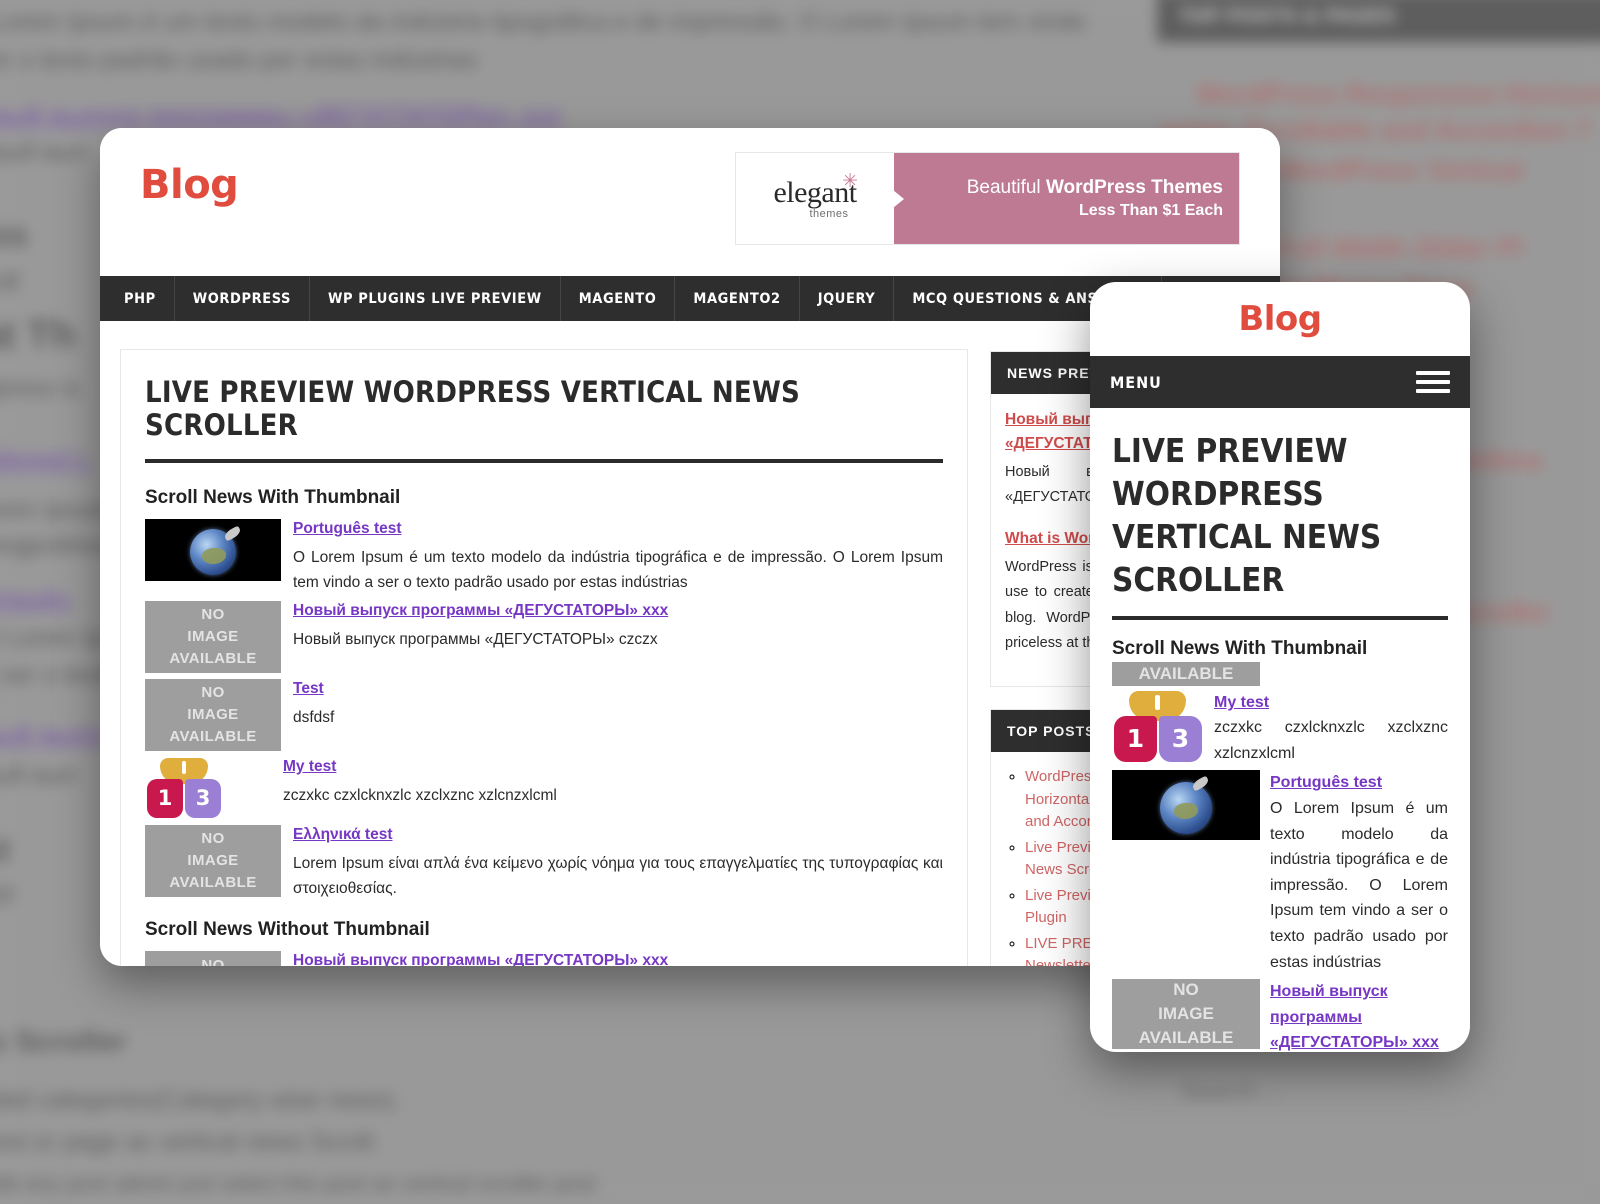 This screenshot has height=1204, width=1600. What do you see at coordinates (544, 460) in the screenshot?
I see `title-divider` at bounding box center [544, 460].